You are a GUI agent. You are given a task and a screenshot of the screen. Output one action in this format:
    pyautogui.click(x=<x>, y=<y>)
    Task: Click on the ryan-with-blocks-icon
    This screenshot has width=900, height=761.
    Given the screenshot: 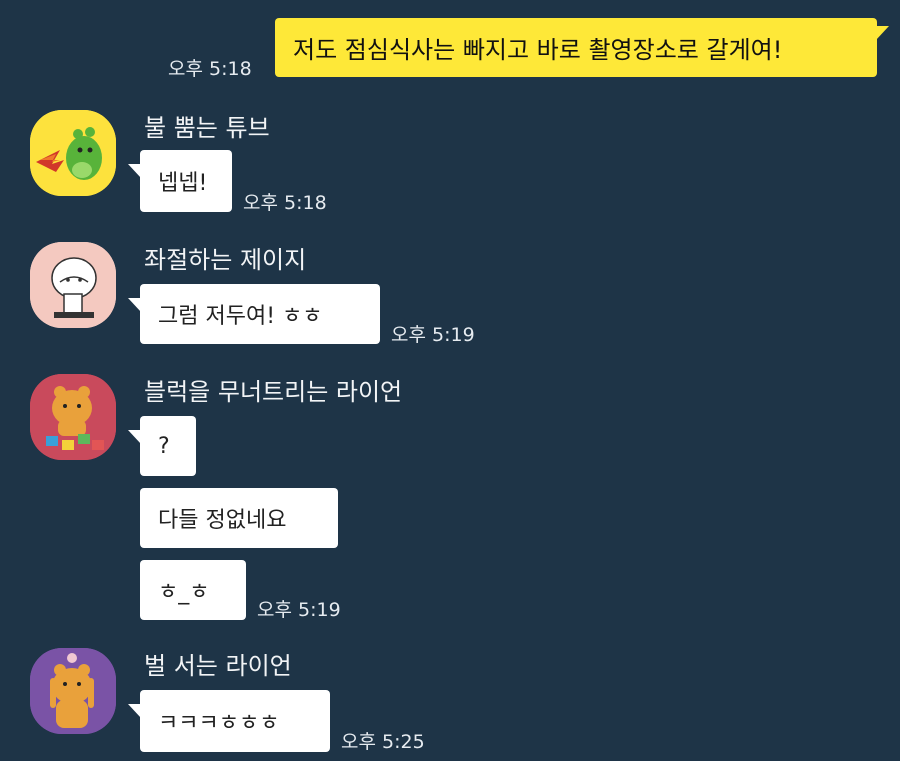 What is the action you would take?
    pyautogui.click(x=73, y=417)
    